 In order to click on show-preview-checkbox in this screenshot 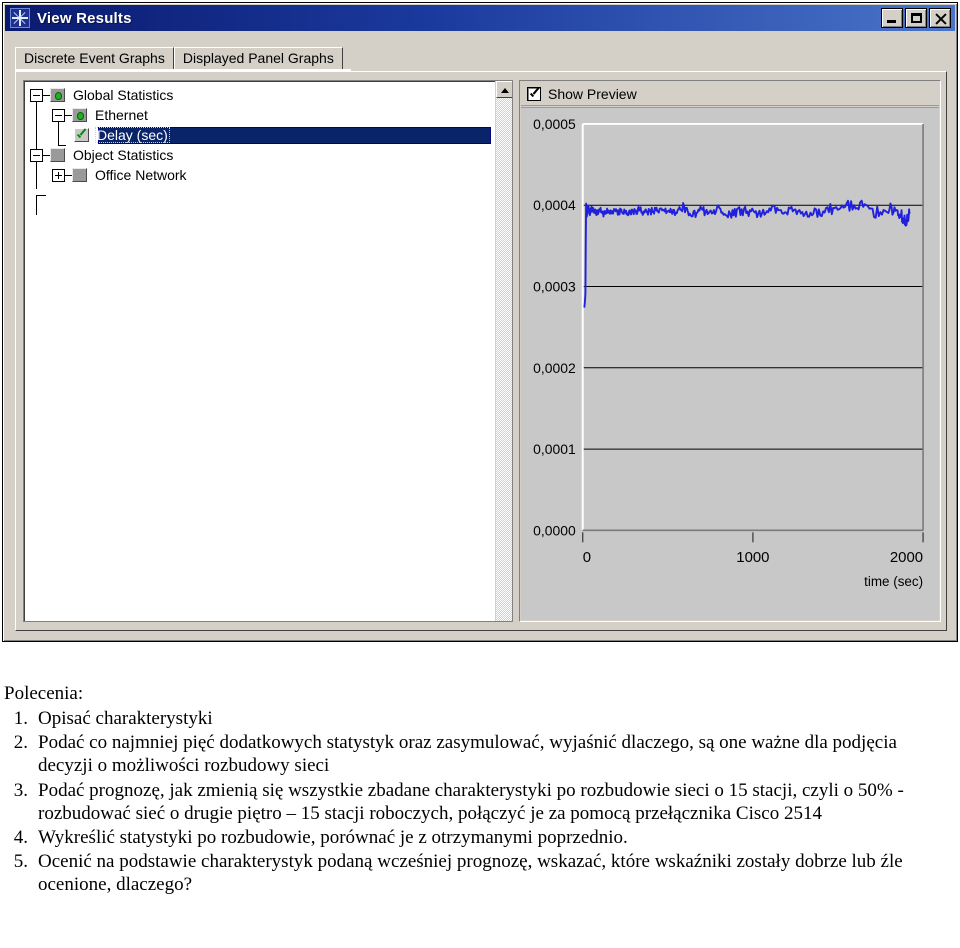, I will do `click(534, 93)`.